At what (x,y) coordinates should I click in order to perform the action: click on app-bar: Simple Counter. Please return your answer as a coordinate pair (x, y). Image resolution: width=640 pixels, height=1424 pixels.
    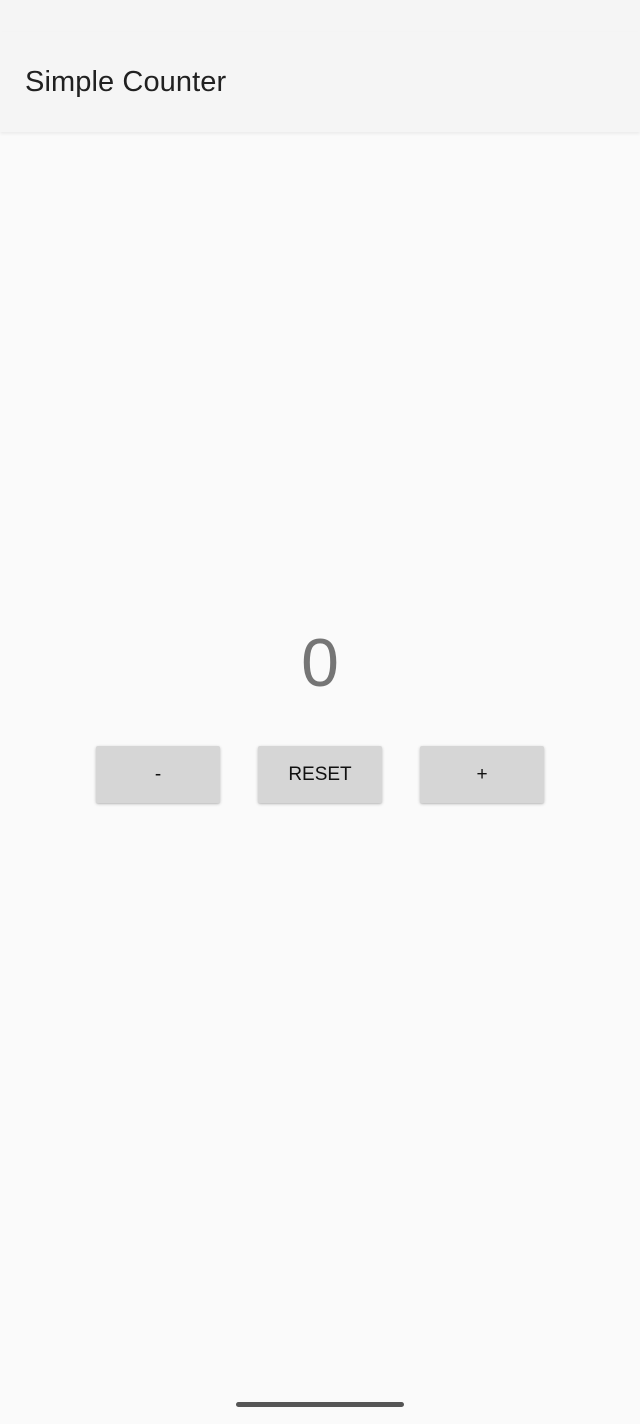
    Looking at the image, I should click on (320, 82).